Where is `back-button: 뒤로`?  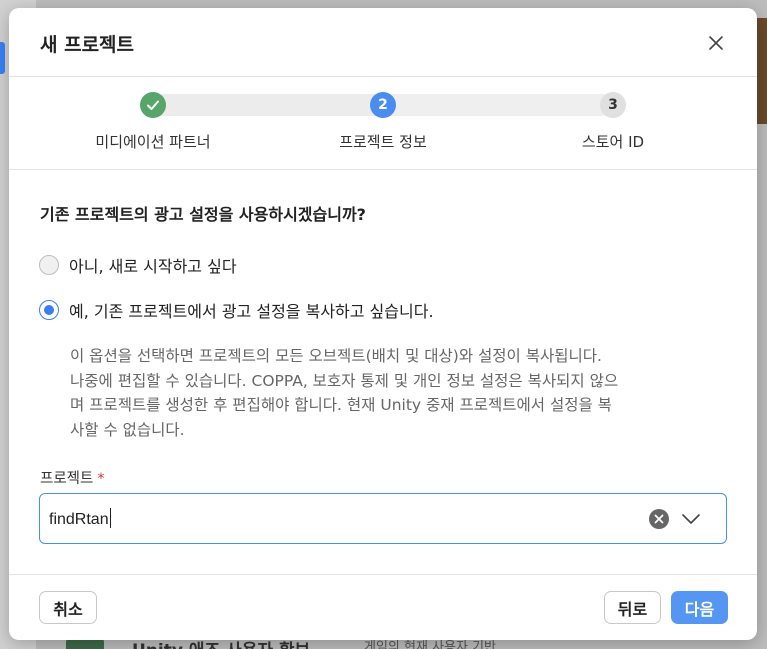 back-button: 뒤로 is located at coordinates (632, 607).